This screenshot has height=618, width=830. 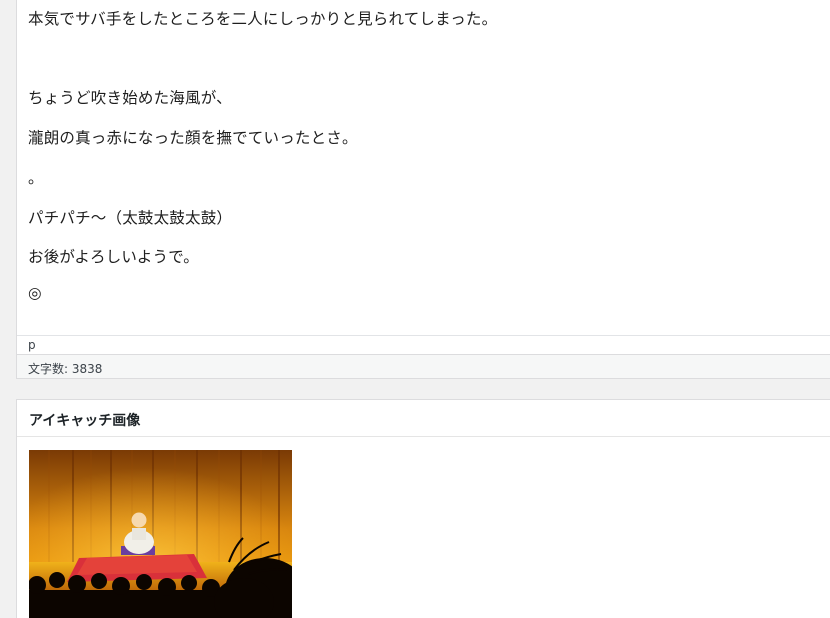 I want to click on editor-paragraph: ちょうど吹き始めた海風が、, so click(x=130, y=97).